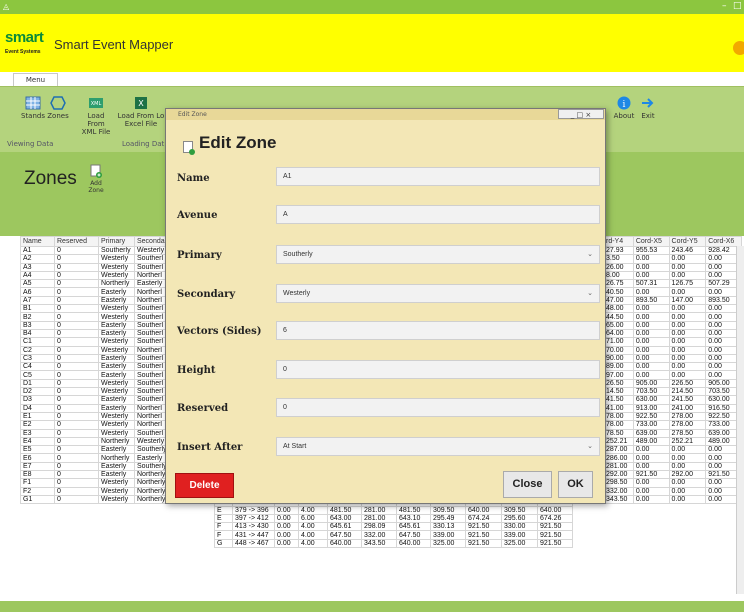  Describe the element at coordinates (672, 491) in the screenshot. I see `table-row: 332.00 0.00 0.00 0.00` at that location.